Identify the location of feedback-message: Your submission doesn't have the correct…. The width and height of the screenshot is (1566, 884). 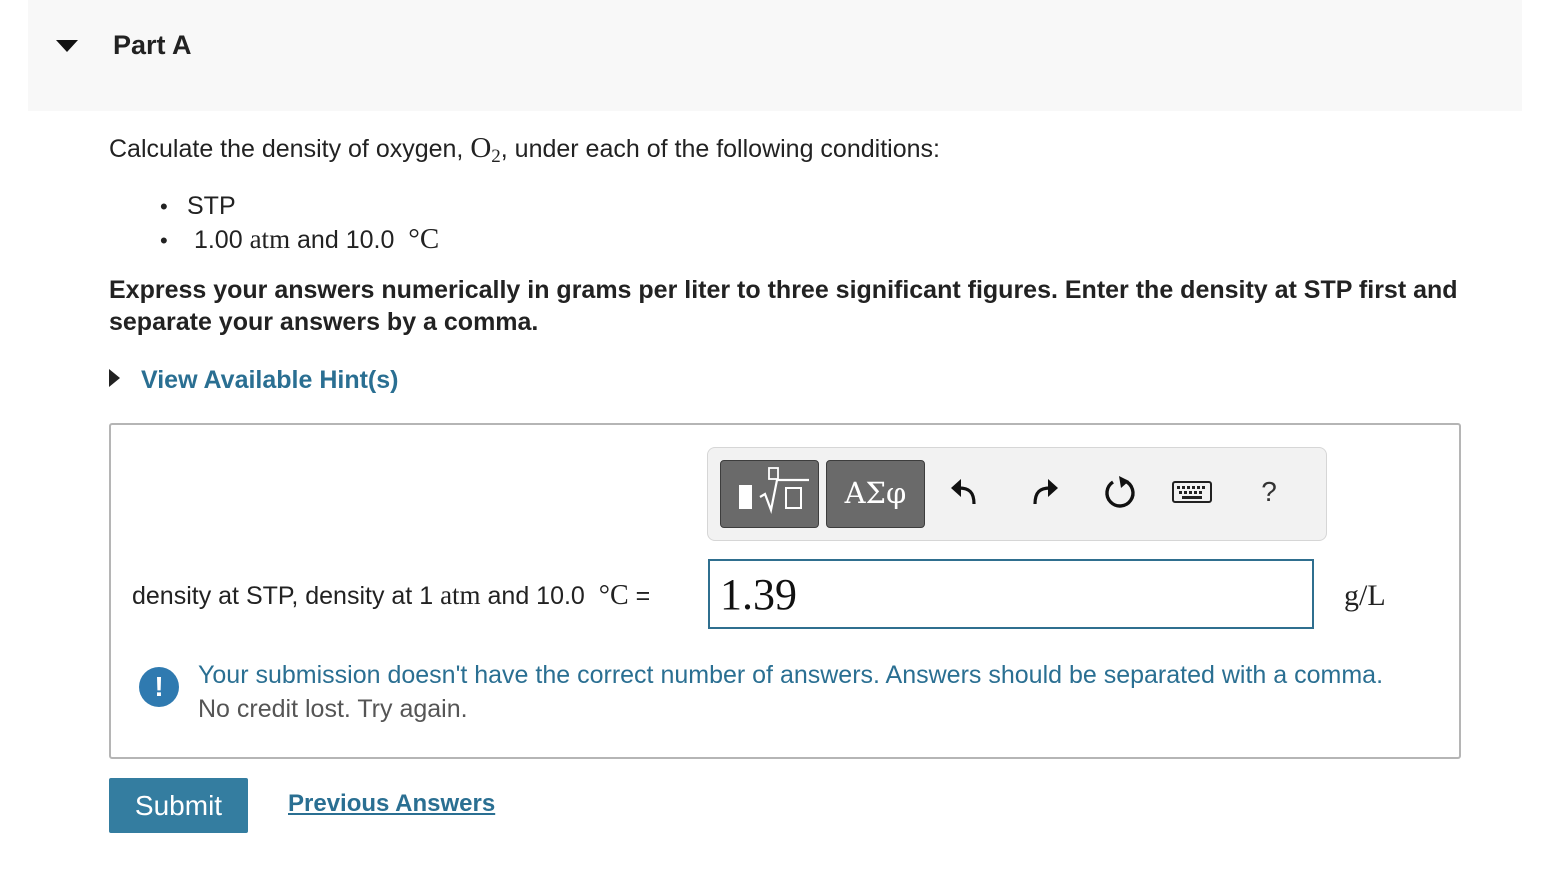
(791, 675).